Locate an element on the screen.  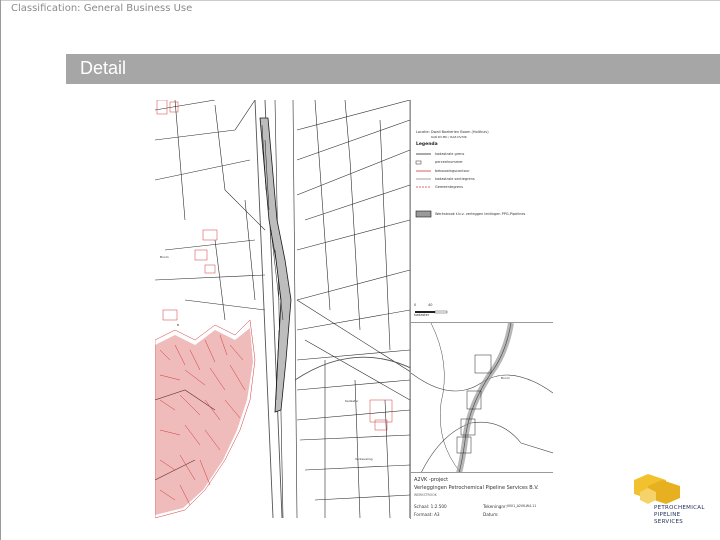
legend-item-3: kadastrale sectiegrens is located at coordinates (455, 179).